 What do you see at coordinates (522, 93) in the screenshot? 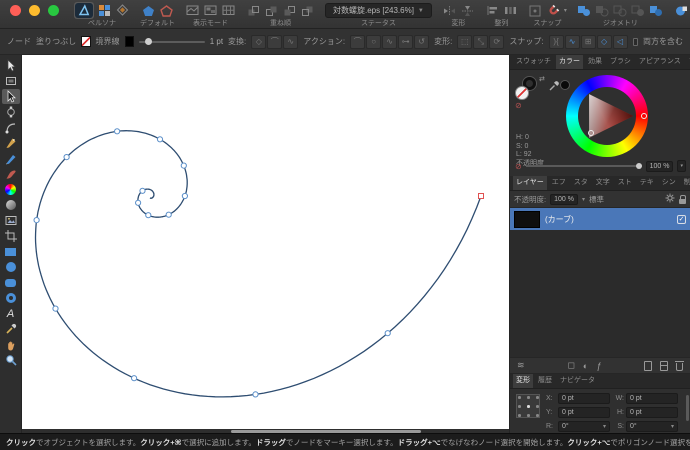
I see `fill-none-swatch` at bounding box center [522, 93].